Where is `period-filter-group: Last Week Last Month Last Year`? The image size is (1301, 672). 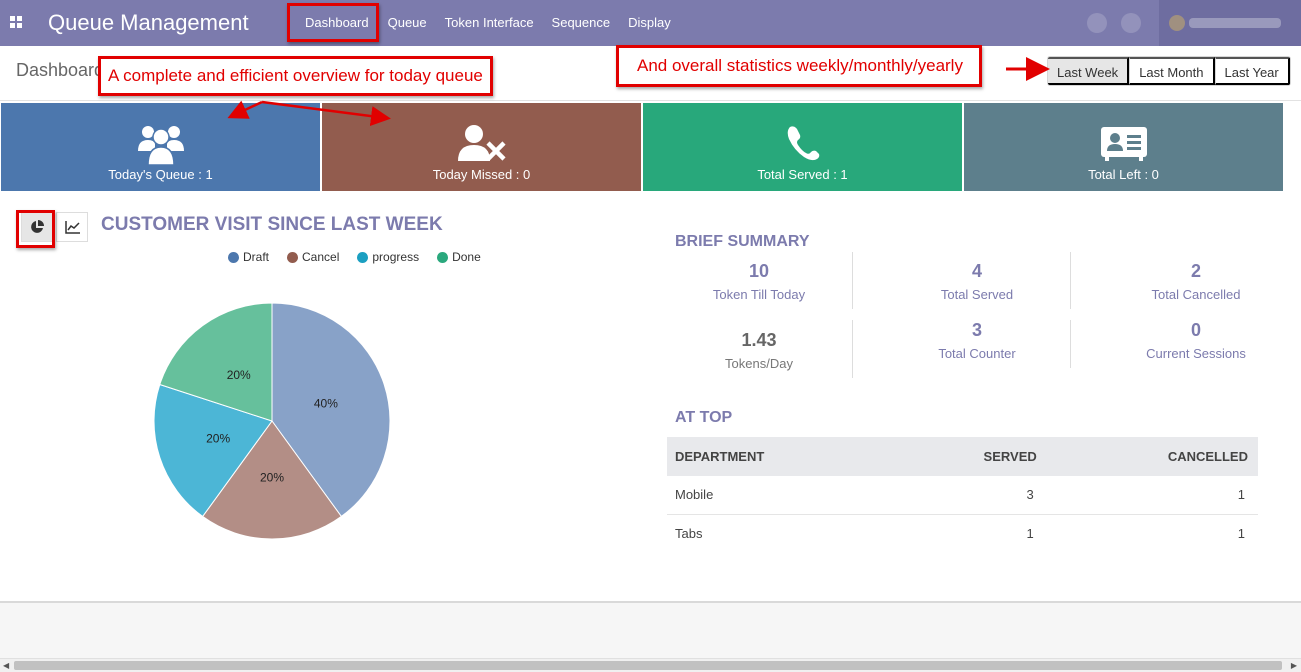 period-filter-group: Last Week Last Month Last Year is located at coordinates (1169, 71).